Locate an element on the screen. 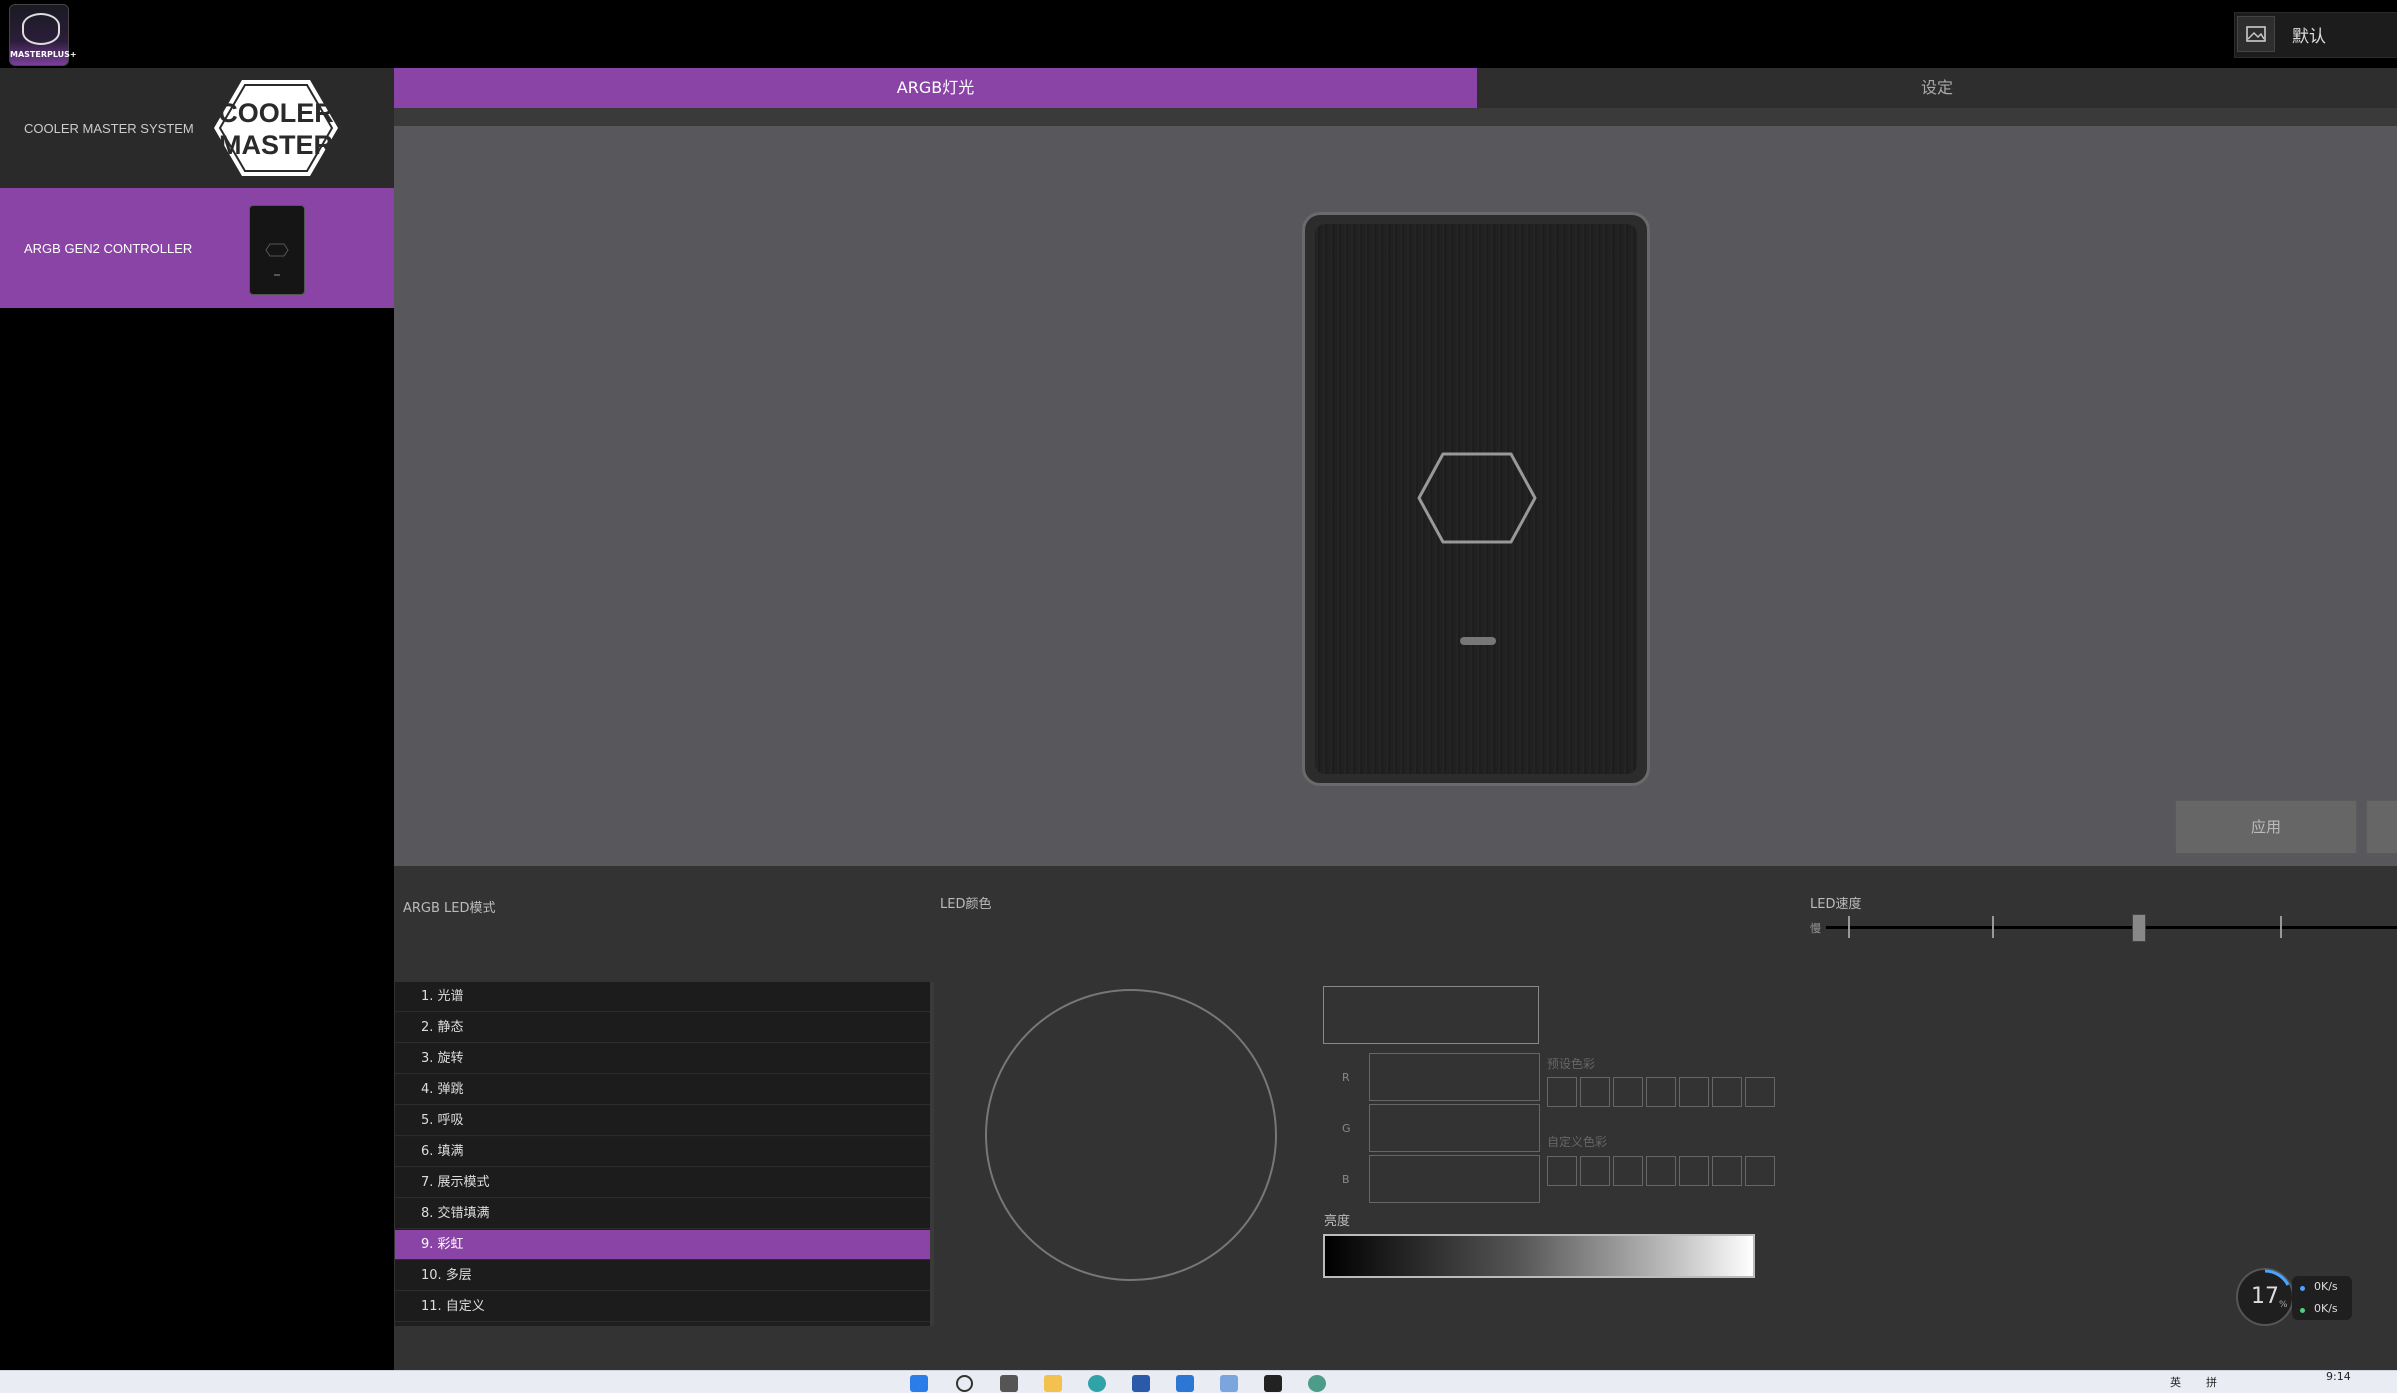 The image size is (2397, 1393). cooler-master-logo: COOLER MASTER is located at coordinates (276, 128).